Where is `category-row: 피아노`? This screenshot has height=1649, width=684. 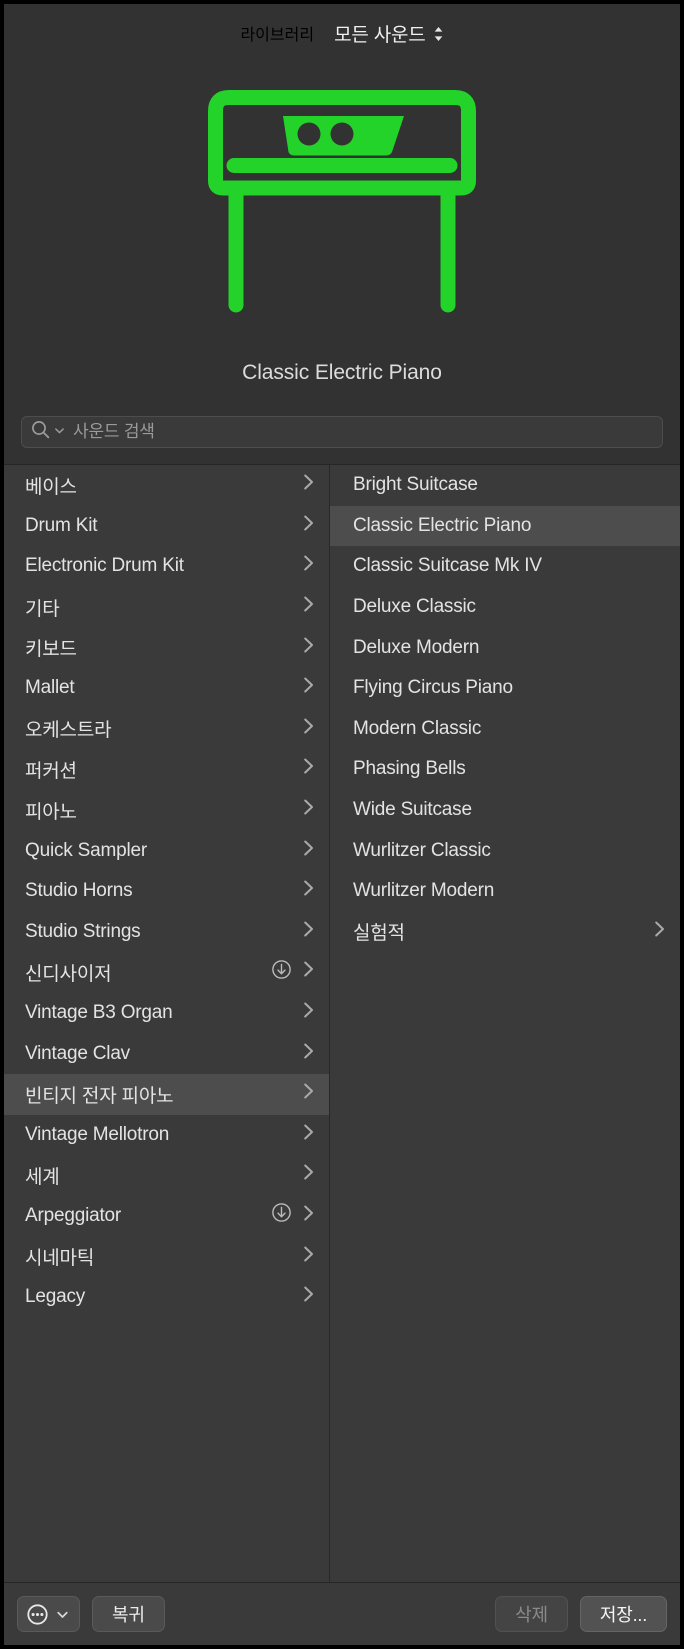
category-row: 피아노 is located at coordinates (166, 810).